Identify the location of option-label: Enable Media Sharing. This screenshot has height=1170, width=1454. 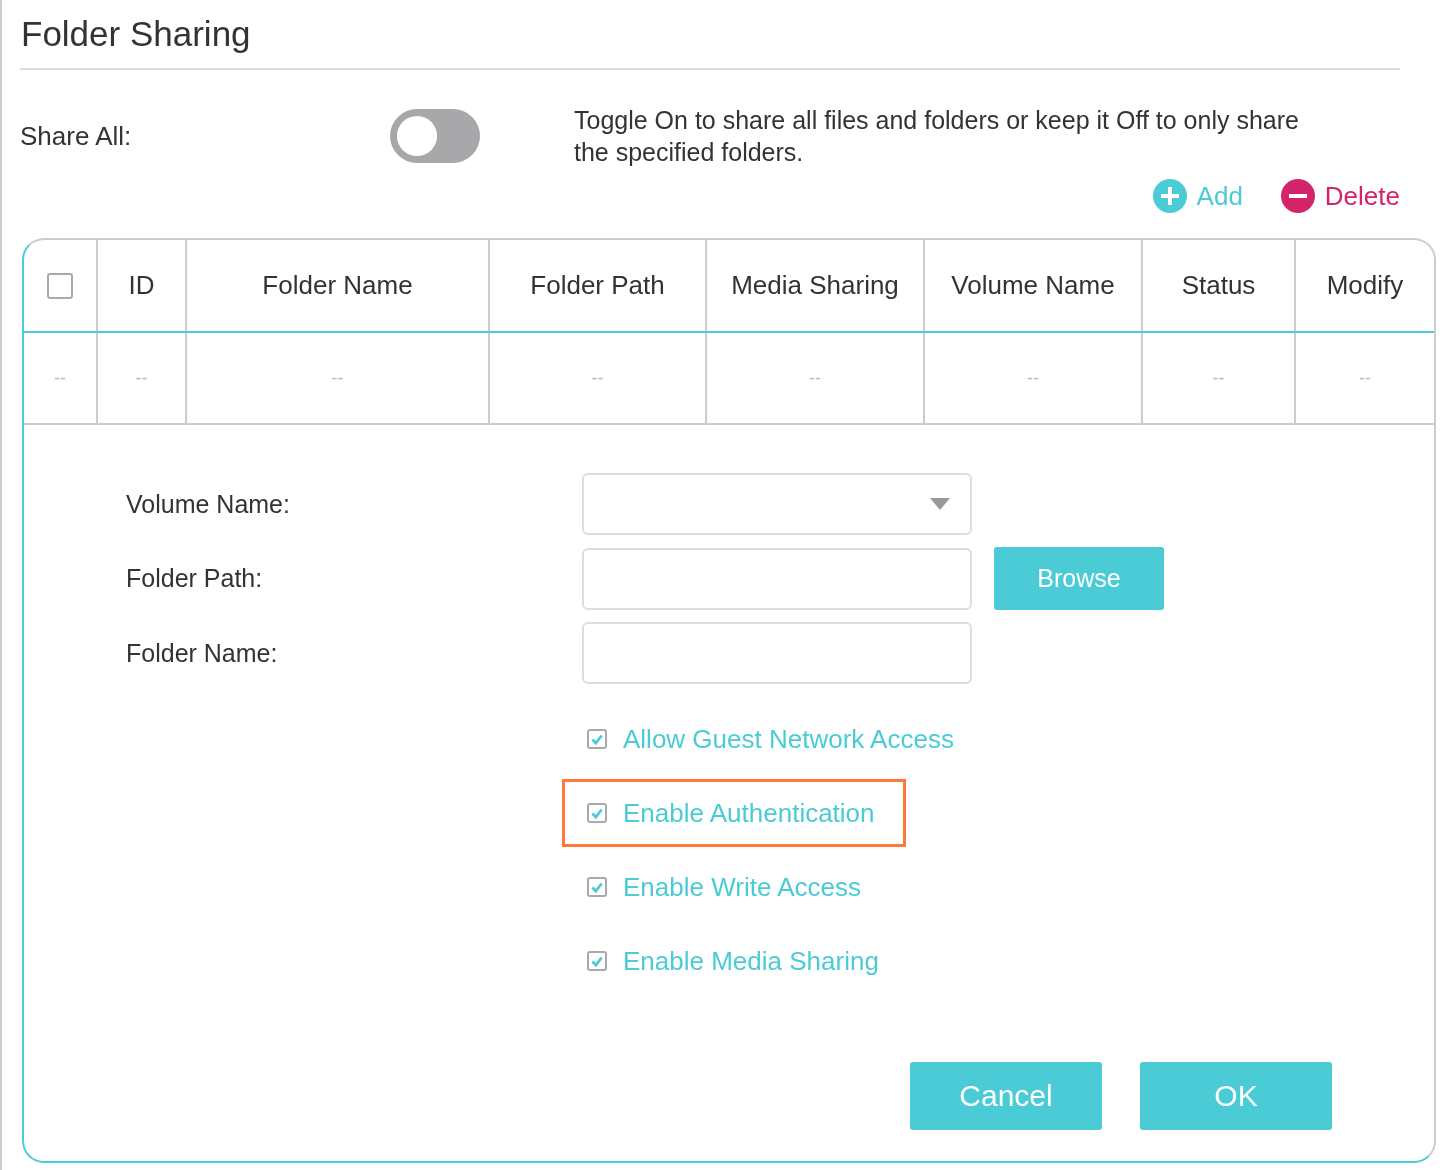
(751, 961).